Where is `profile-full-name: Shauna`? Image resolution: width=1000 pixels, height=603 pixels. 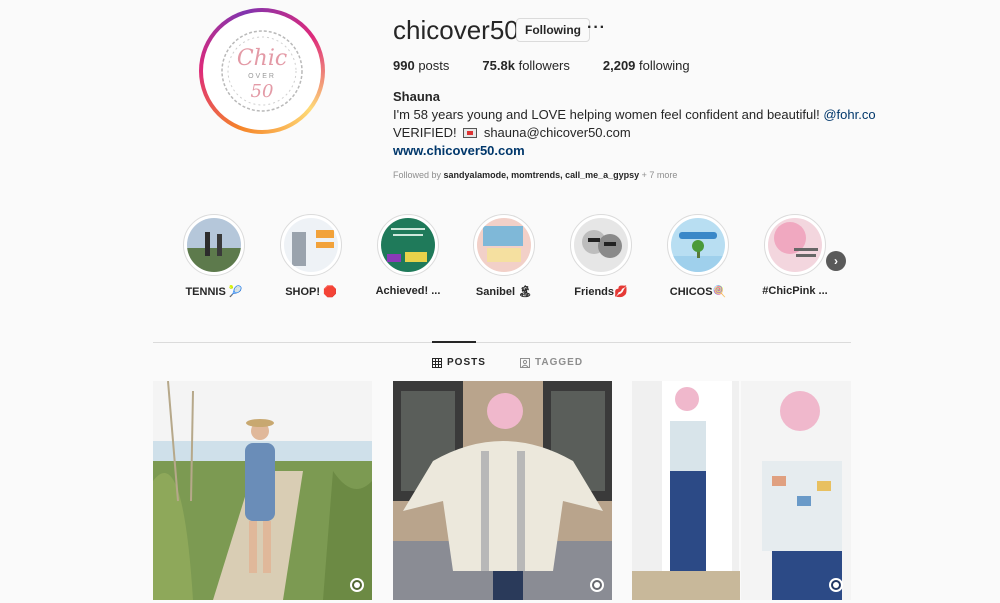 profile-full-name: Shauna is located at coordinates (416, 96).